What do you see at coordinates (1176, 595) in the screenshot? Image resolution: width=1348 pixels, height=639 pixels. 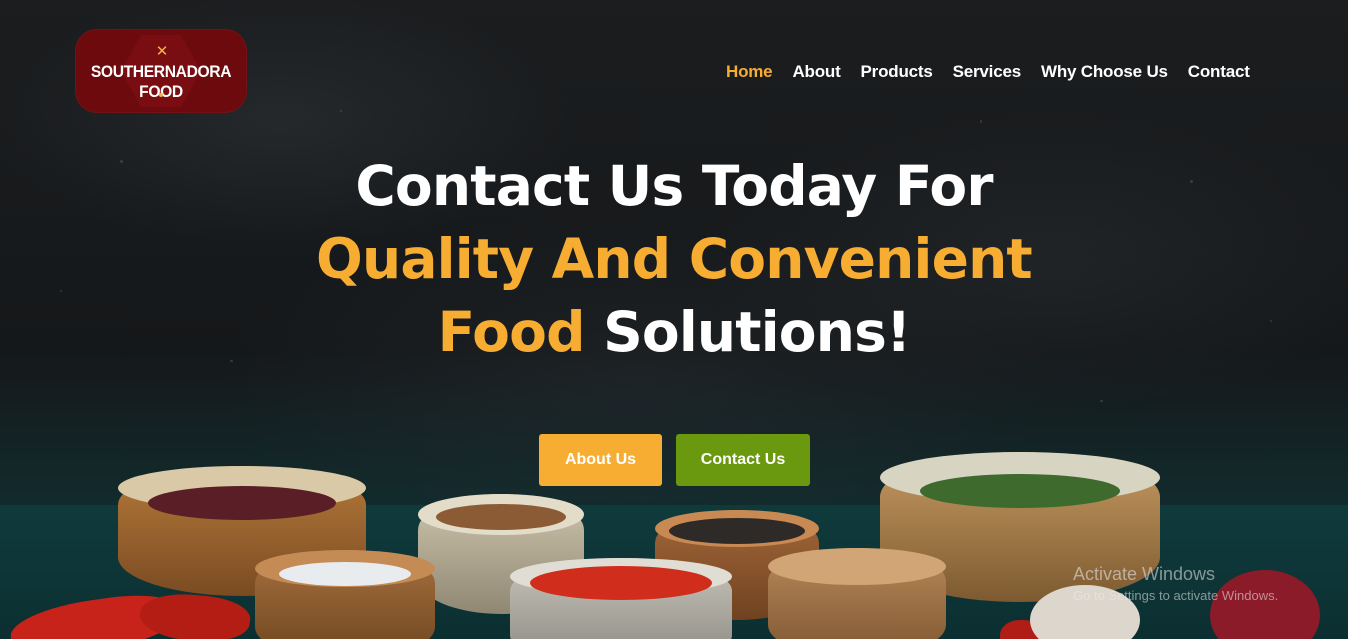 I see `watermark-subtitle: Go to Settings to activate Windows.` at bounding box center [1176, 595].